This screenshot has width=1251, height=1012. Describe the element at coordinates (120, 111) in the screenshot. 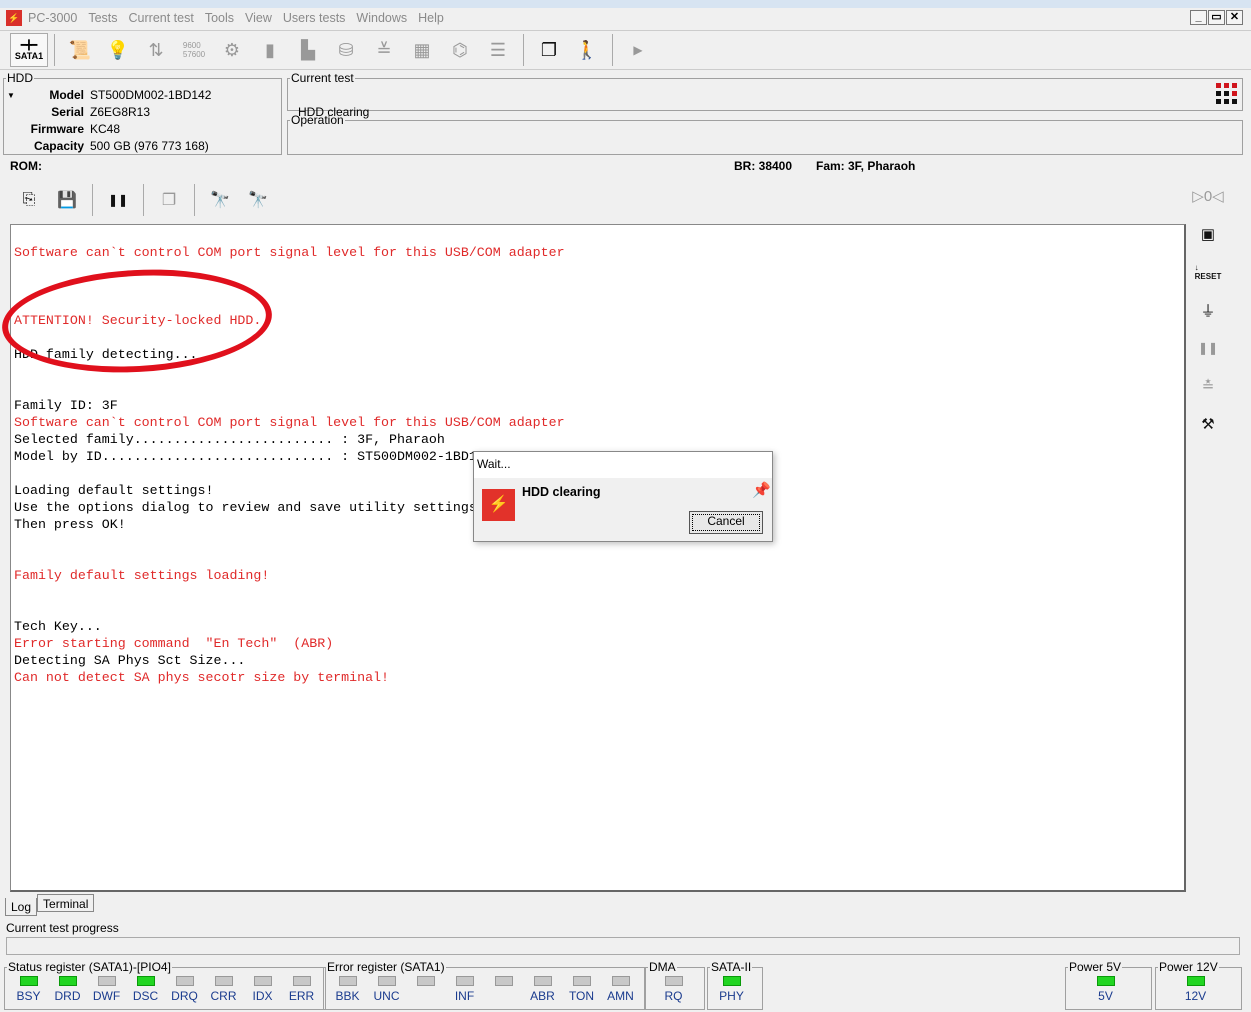

I see `hdd-serial: Z6EG8R13` at that location.